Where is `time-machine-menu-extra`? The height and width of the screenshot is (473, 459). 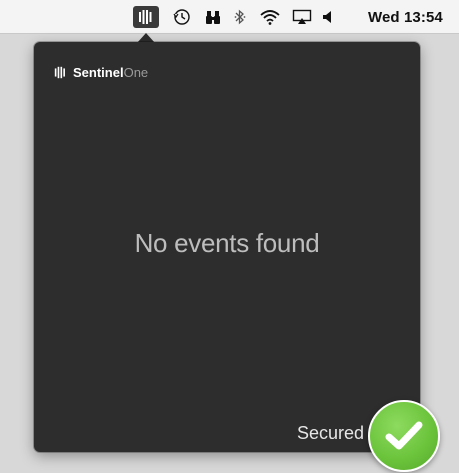 time-machine-menu-extra is located at coordinates (182, 17).